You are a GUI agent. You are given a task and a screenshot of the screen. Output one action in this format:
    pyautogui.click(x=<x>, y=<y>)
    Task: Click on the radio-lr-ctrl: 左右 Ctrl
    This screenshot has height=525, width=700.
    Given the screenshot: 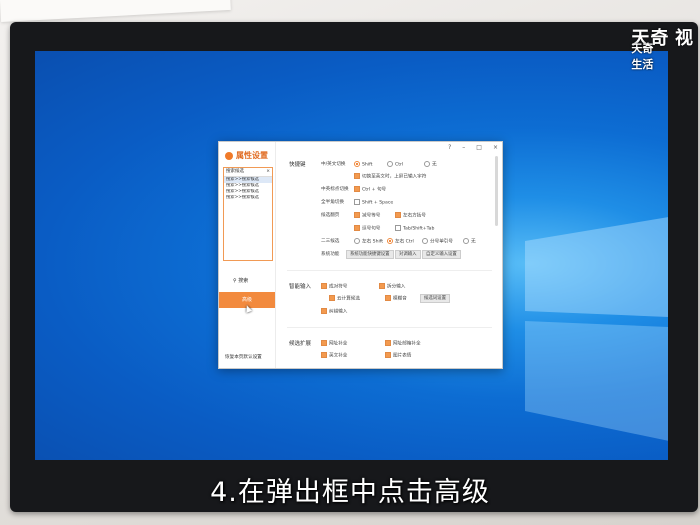 What is the action you would take?
    pyautogui.click(x=400, y=241)
    